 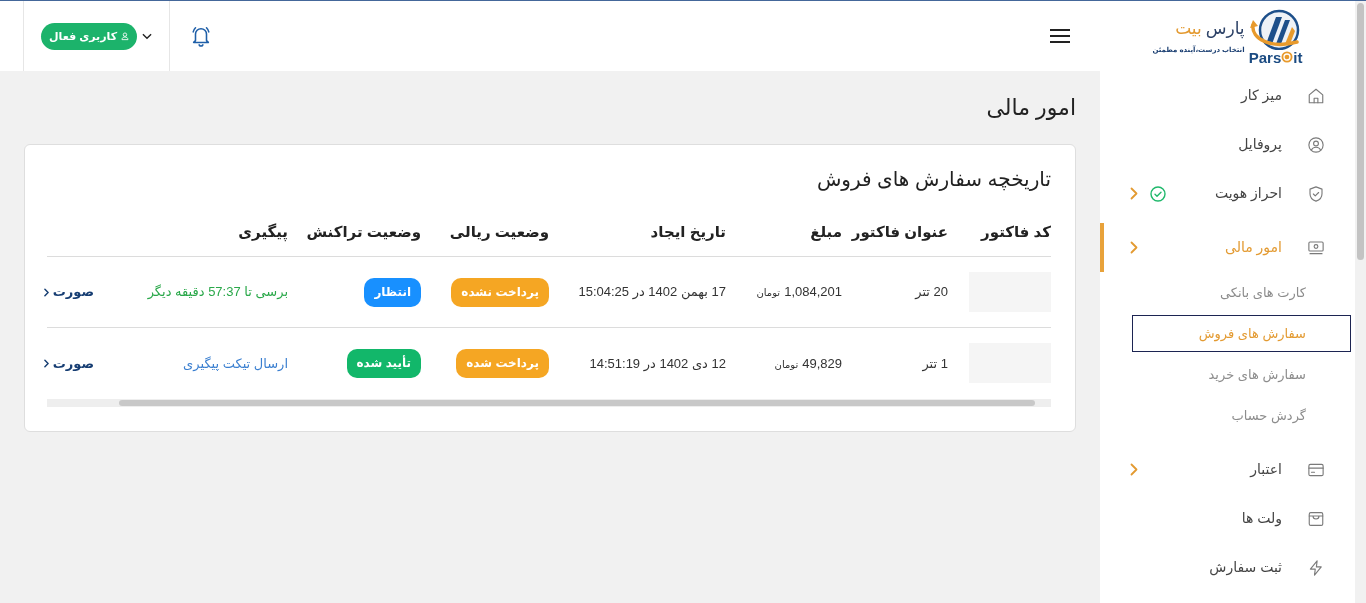 I want to click on transaction-status-badge: تأیید شده, so click(x=383, y=363).